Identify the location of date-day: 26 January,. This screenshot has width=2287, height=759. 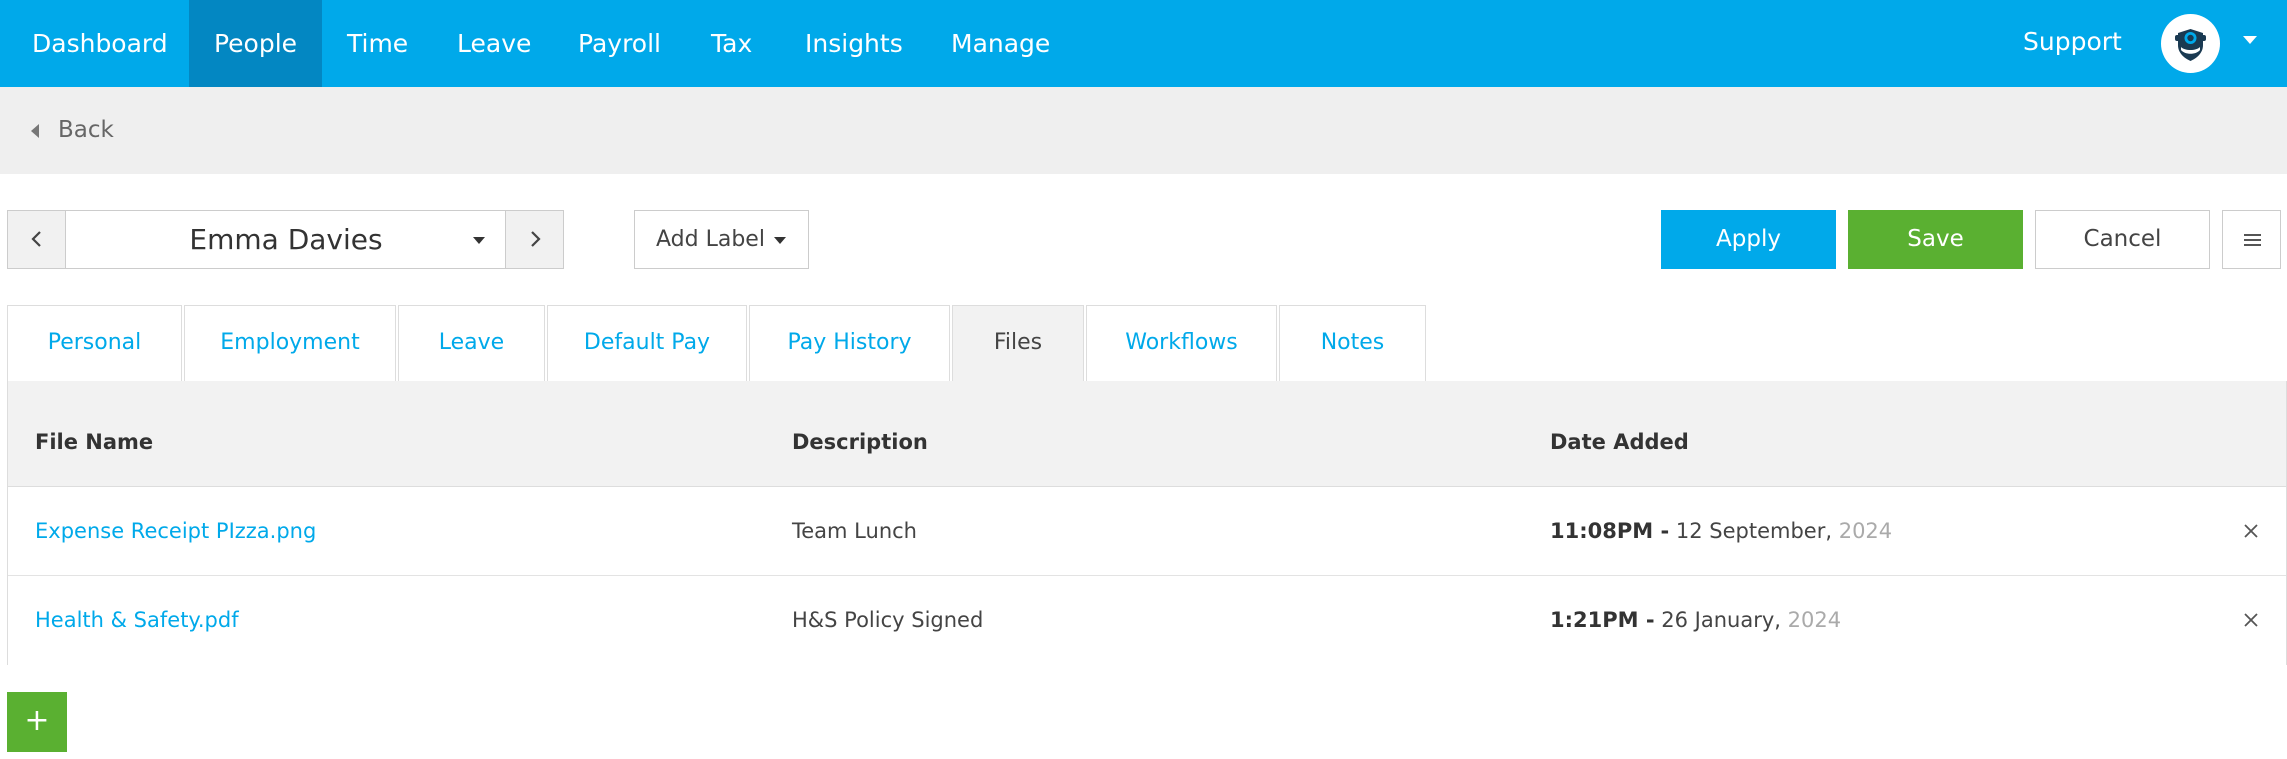
(1721, 620).